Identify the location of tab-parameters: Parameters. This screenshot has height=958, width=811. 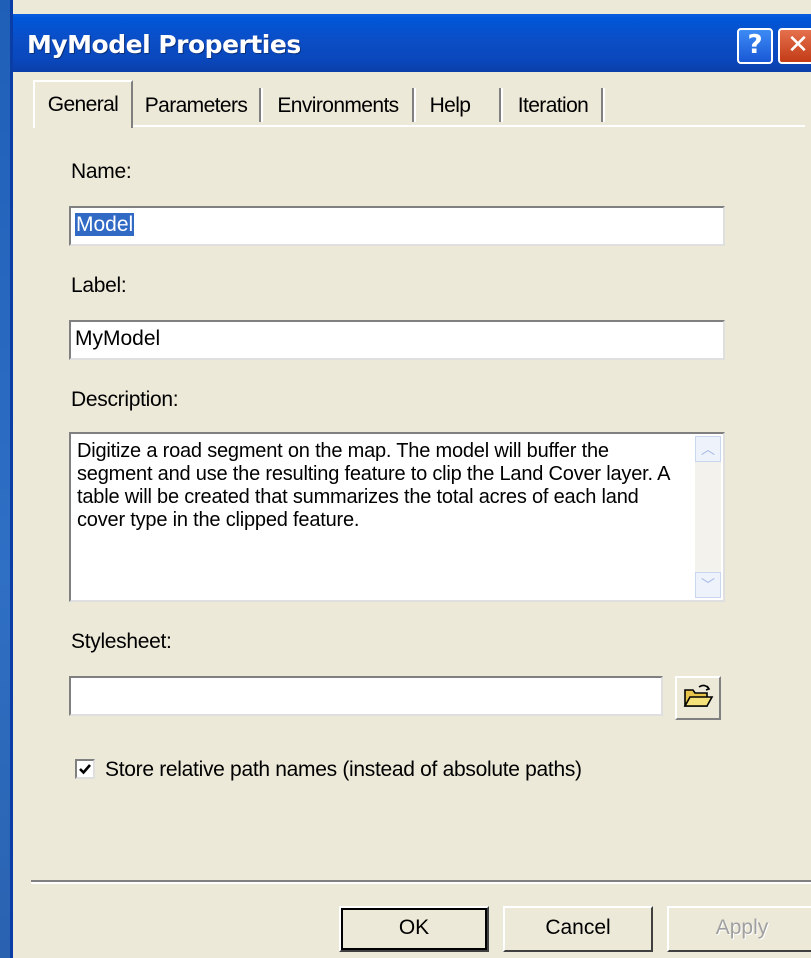
(196, 106).